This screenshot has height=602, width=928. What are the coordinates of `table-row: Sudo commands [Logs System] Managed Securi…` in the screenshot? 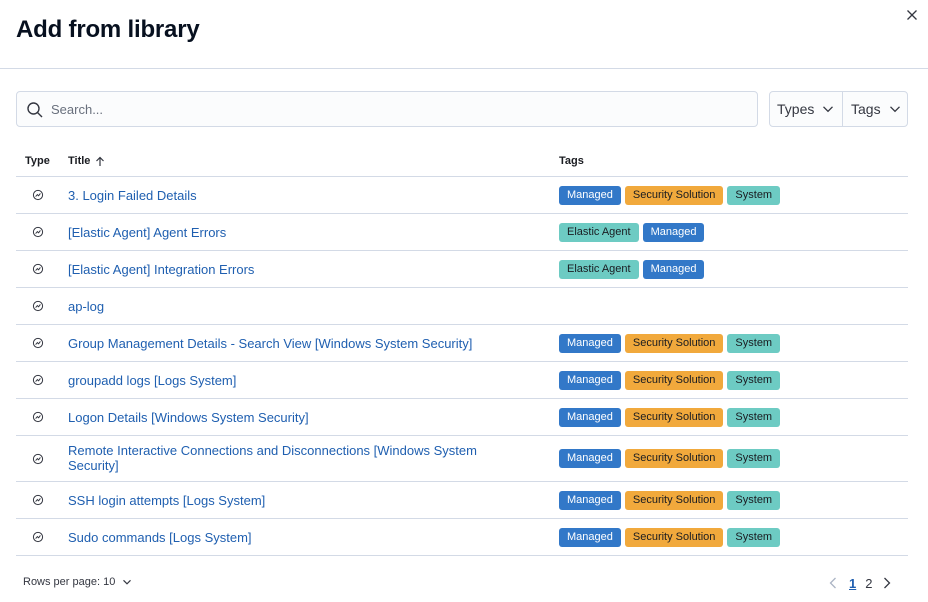 It's located at (462, 537).